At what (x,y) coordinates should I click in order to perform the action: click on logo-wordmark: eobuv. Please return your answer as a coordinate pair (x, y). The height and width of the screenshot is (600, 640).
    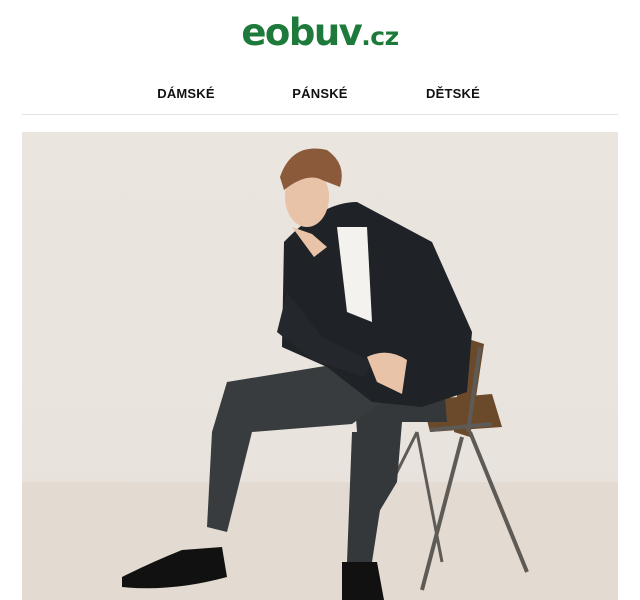
    Looking at the image, I should click on (301, 32).